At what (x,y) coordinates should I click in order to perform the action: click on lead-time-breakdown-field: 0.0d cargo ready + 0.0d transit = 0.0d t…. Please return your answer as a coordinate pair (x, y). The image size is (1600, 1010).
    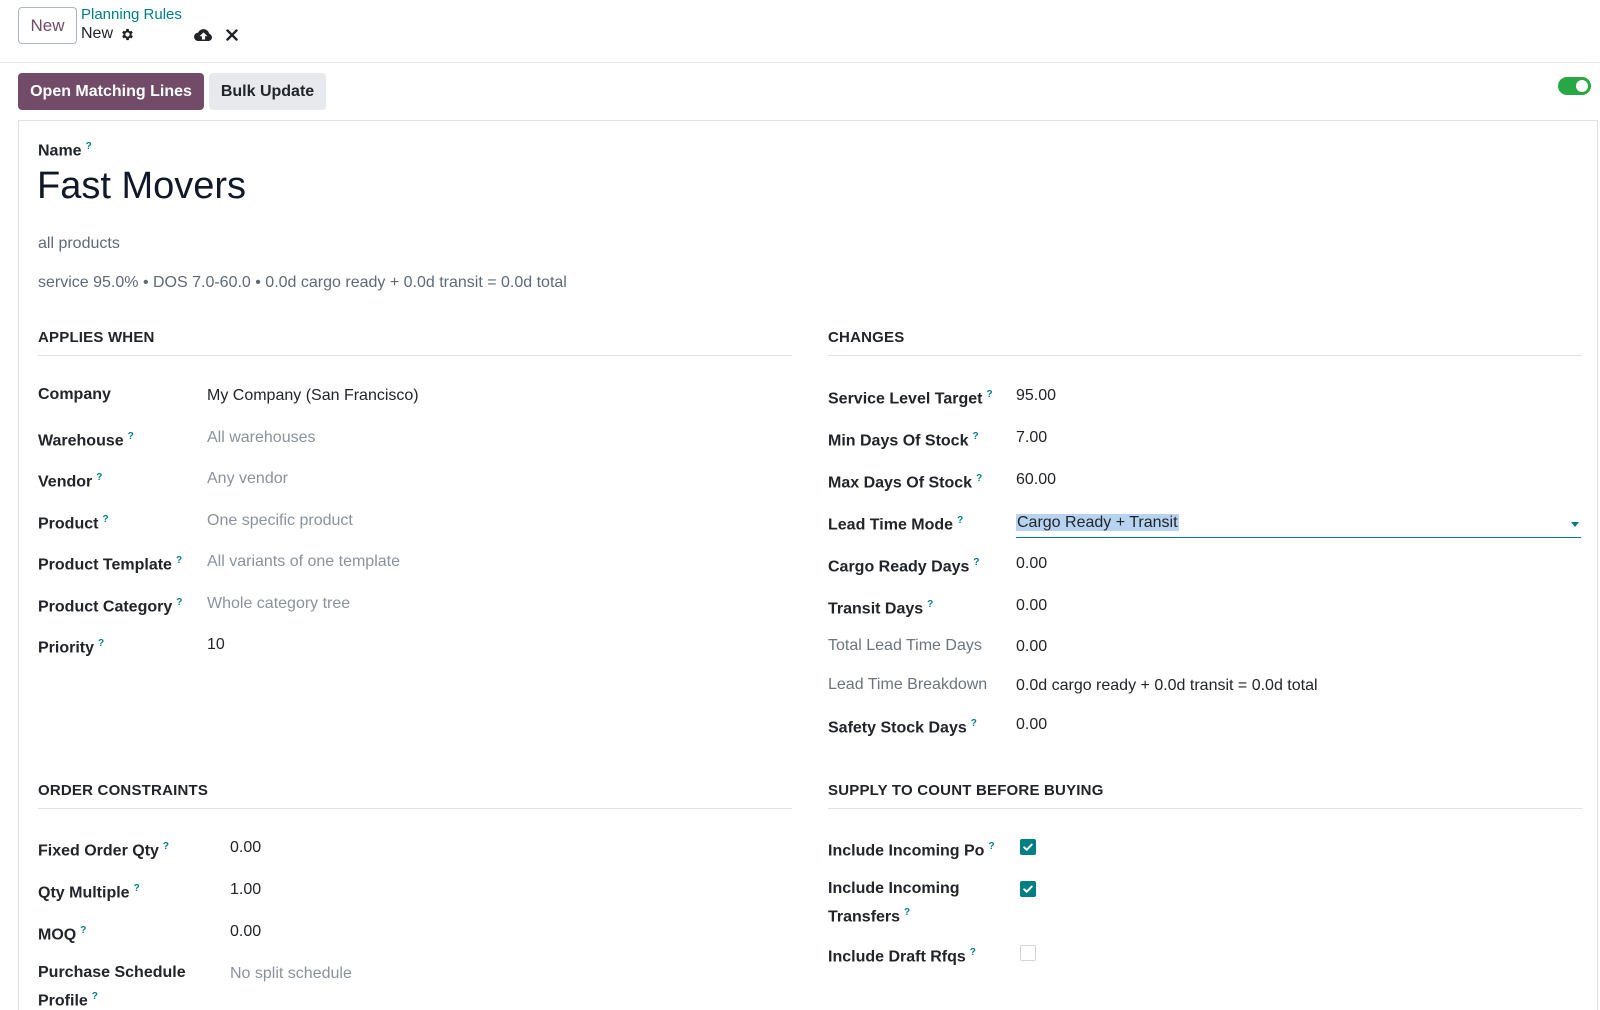
    Looking at the image, I should click on (1167, 686).